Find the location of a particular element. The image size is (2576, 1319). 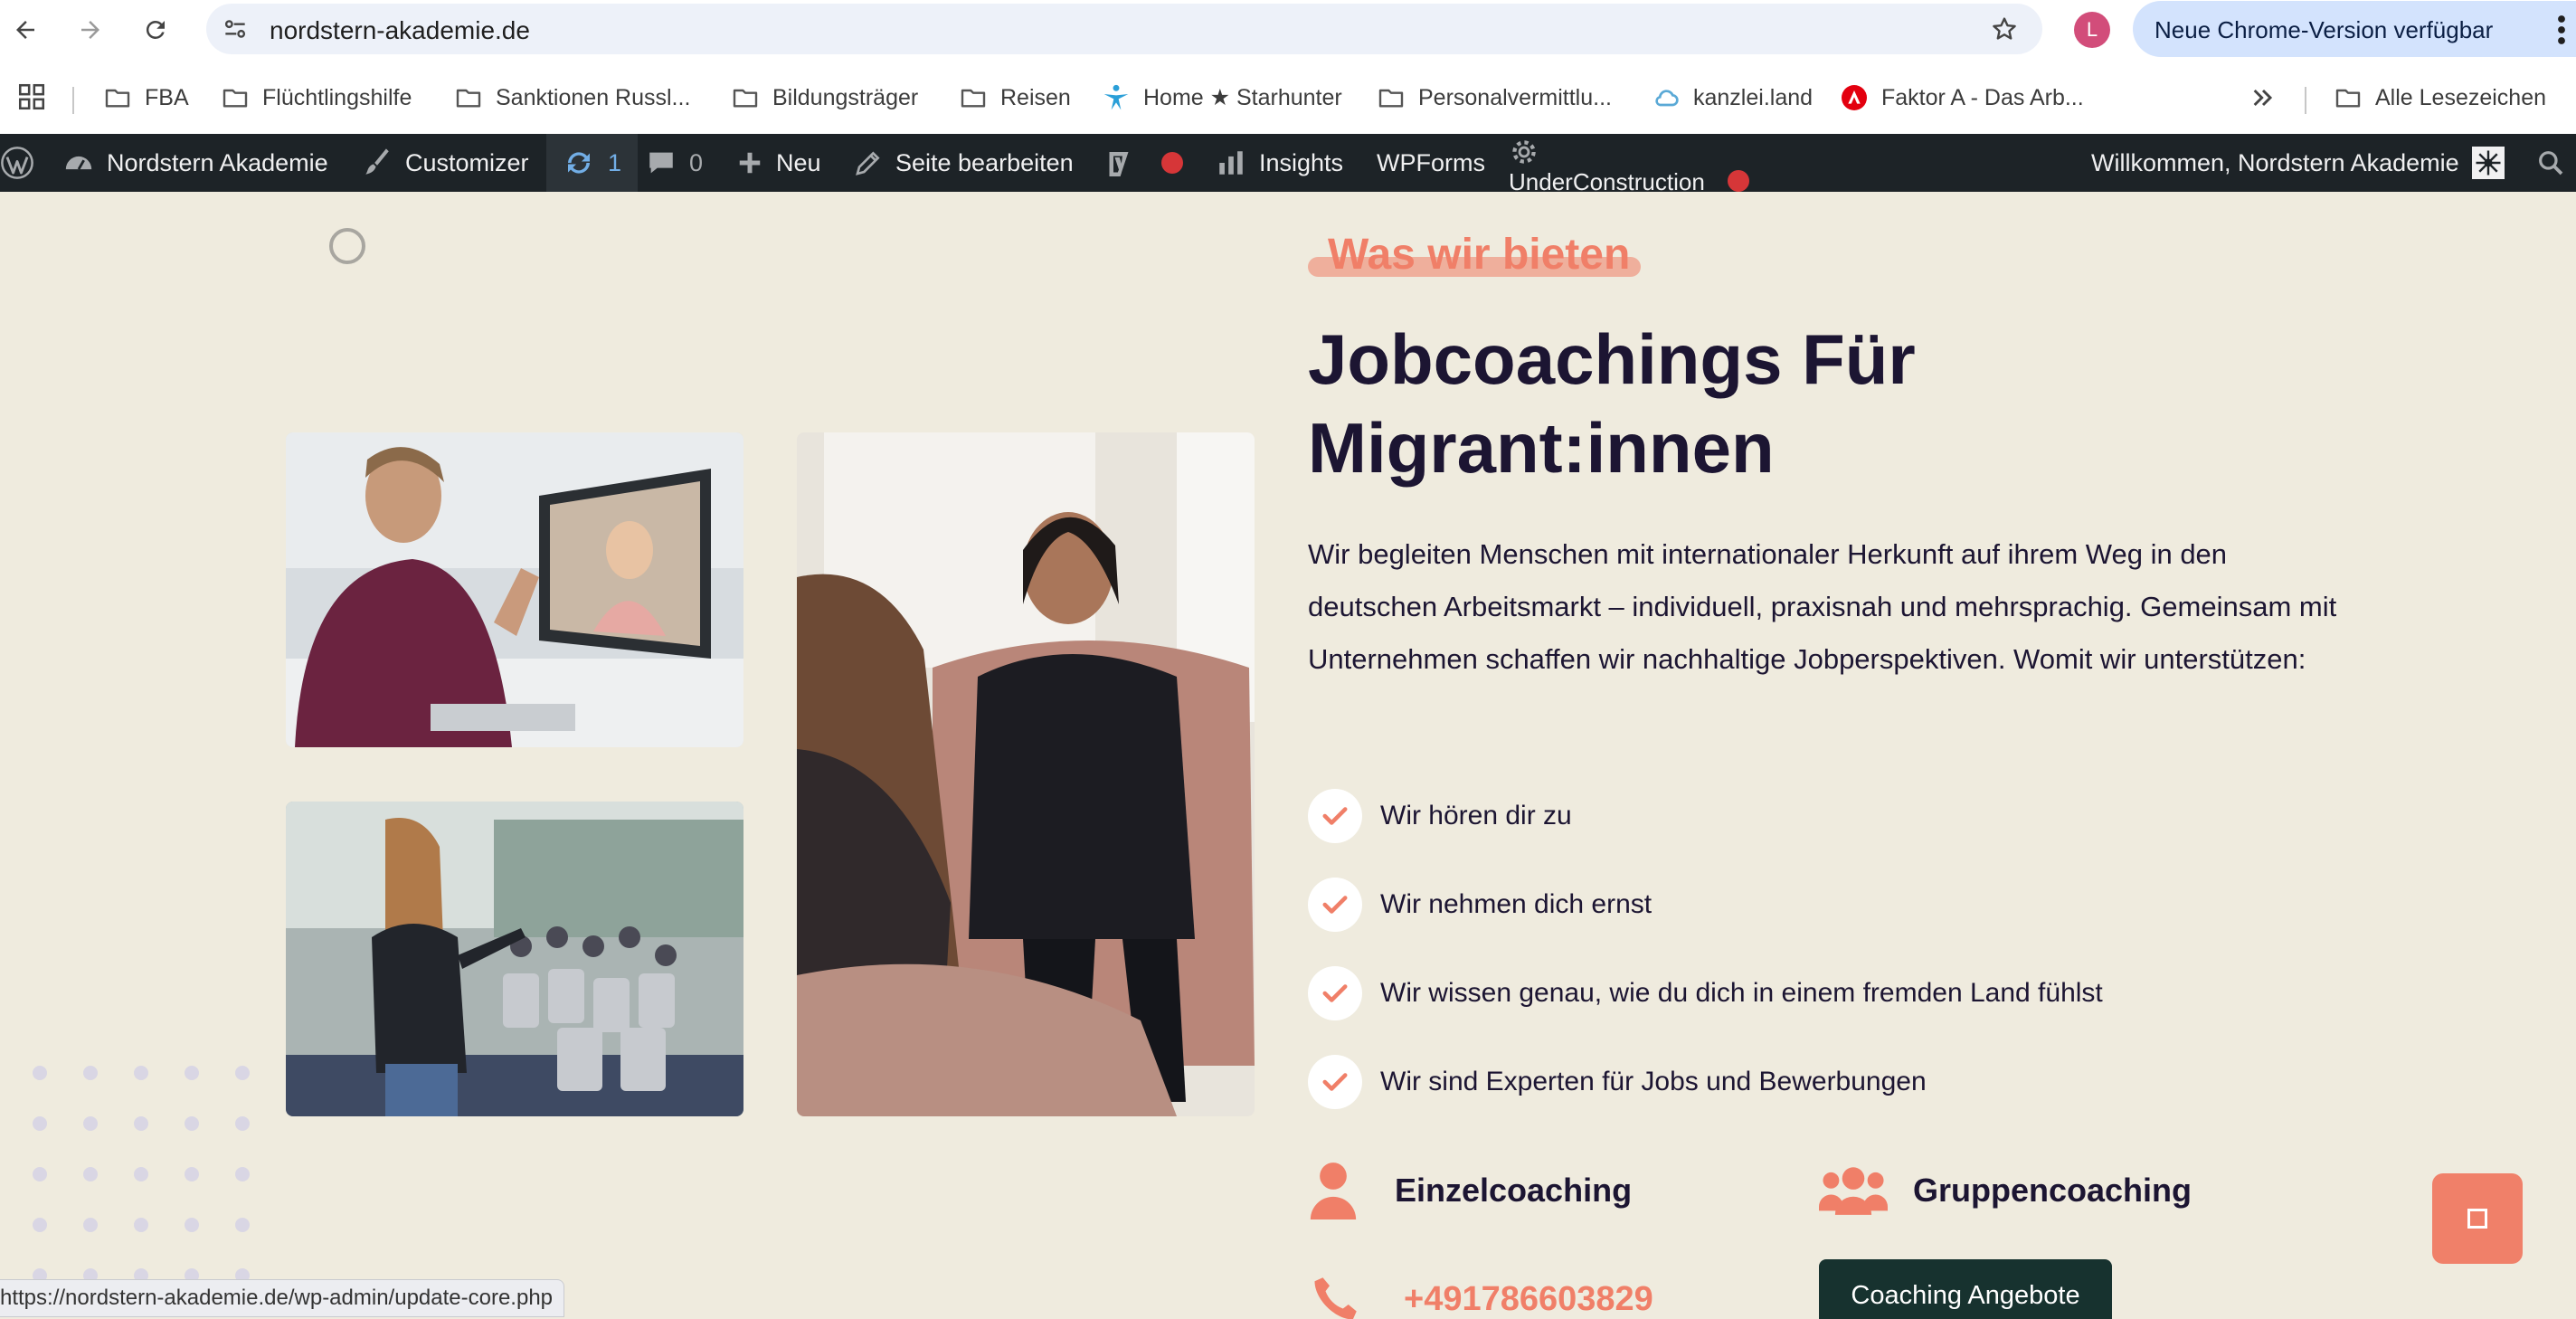

loading-spinner is located at coordinates (347, 246).